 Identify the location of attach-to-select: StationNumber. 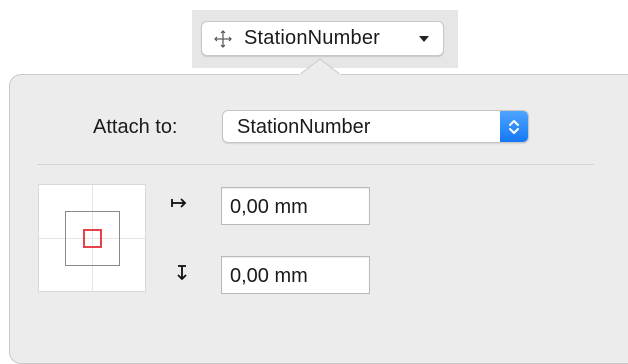
(375, 126).